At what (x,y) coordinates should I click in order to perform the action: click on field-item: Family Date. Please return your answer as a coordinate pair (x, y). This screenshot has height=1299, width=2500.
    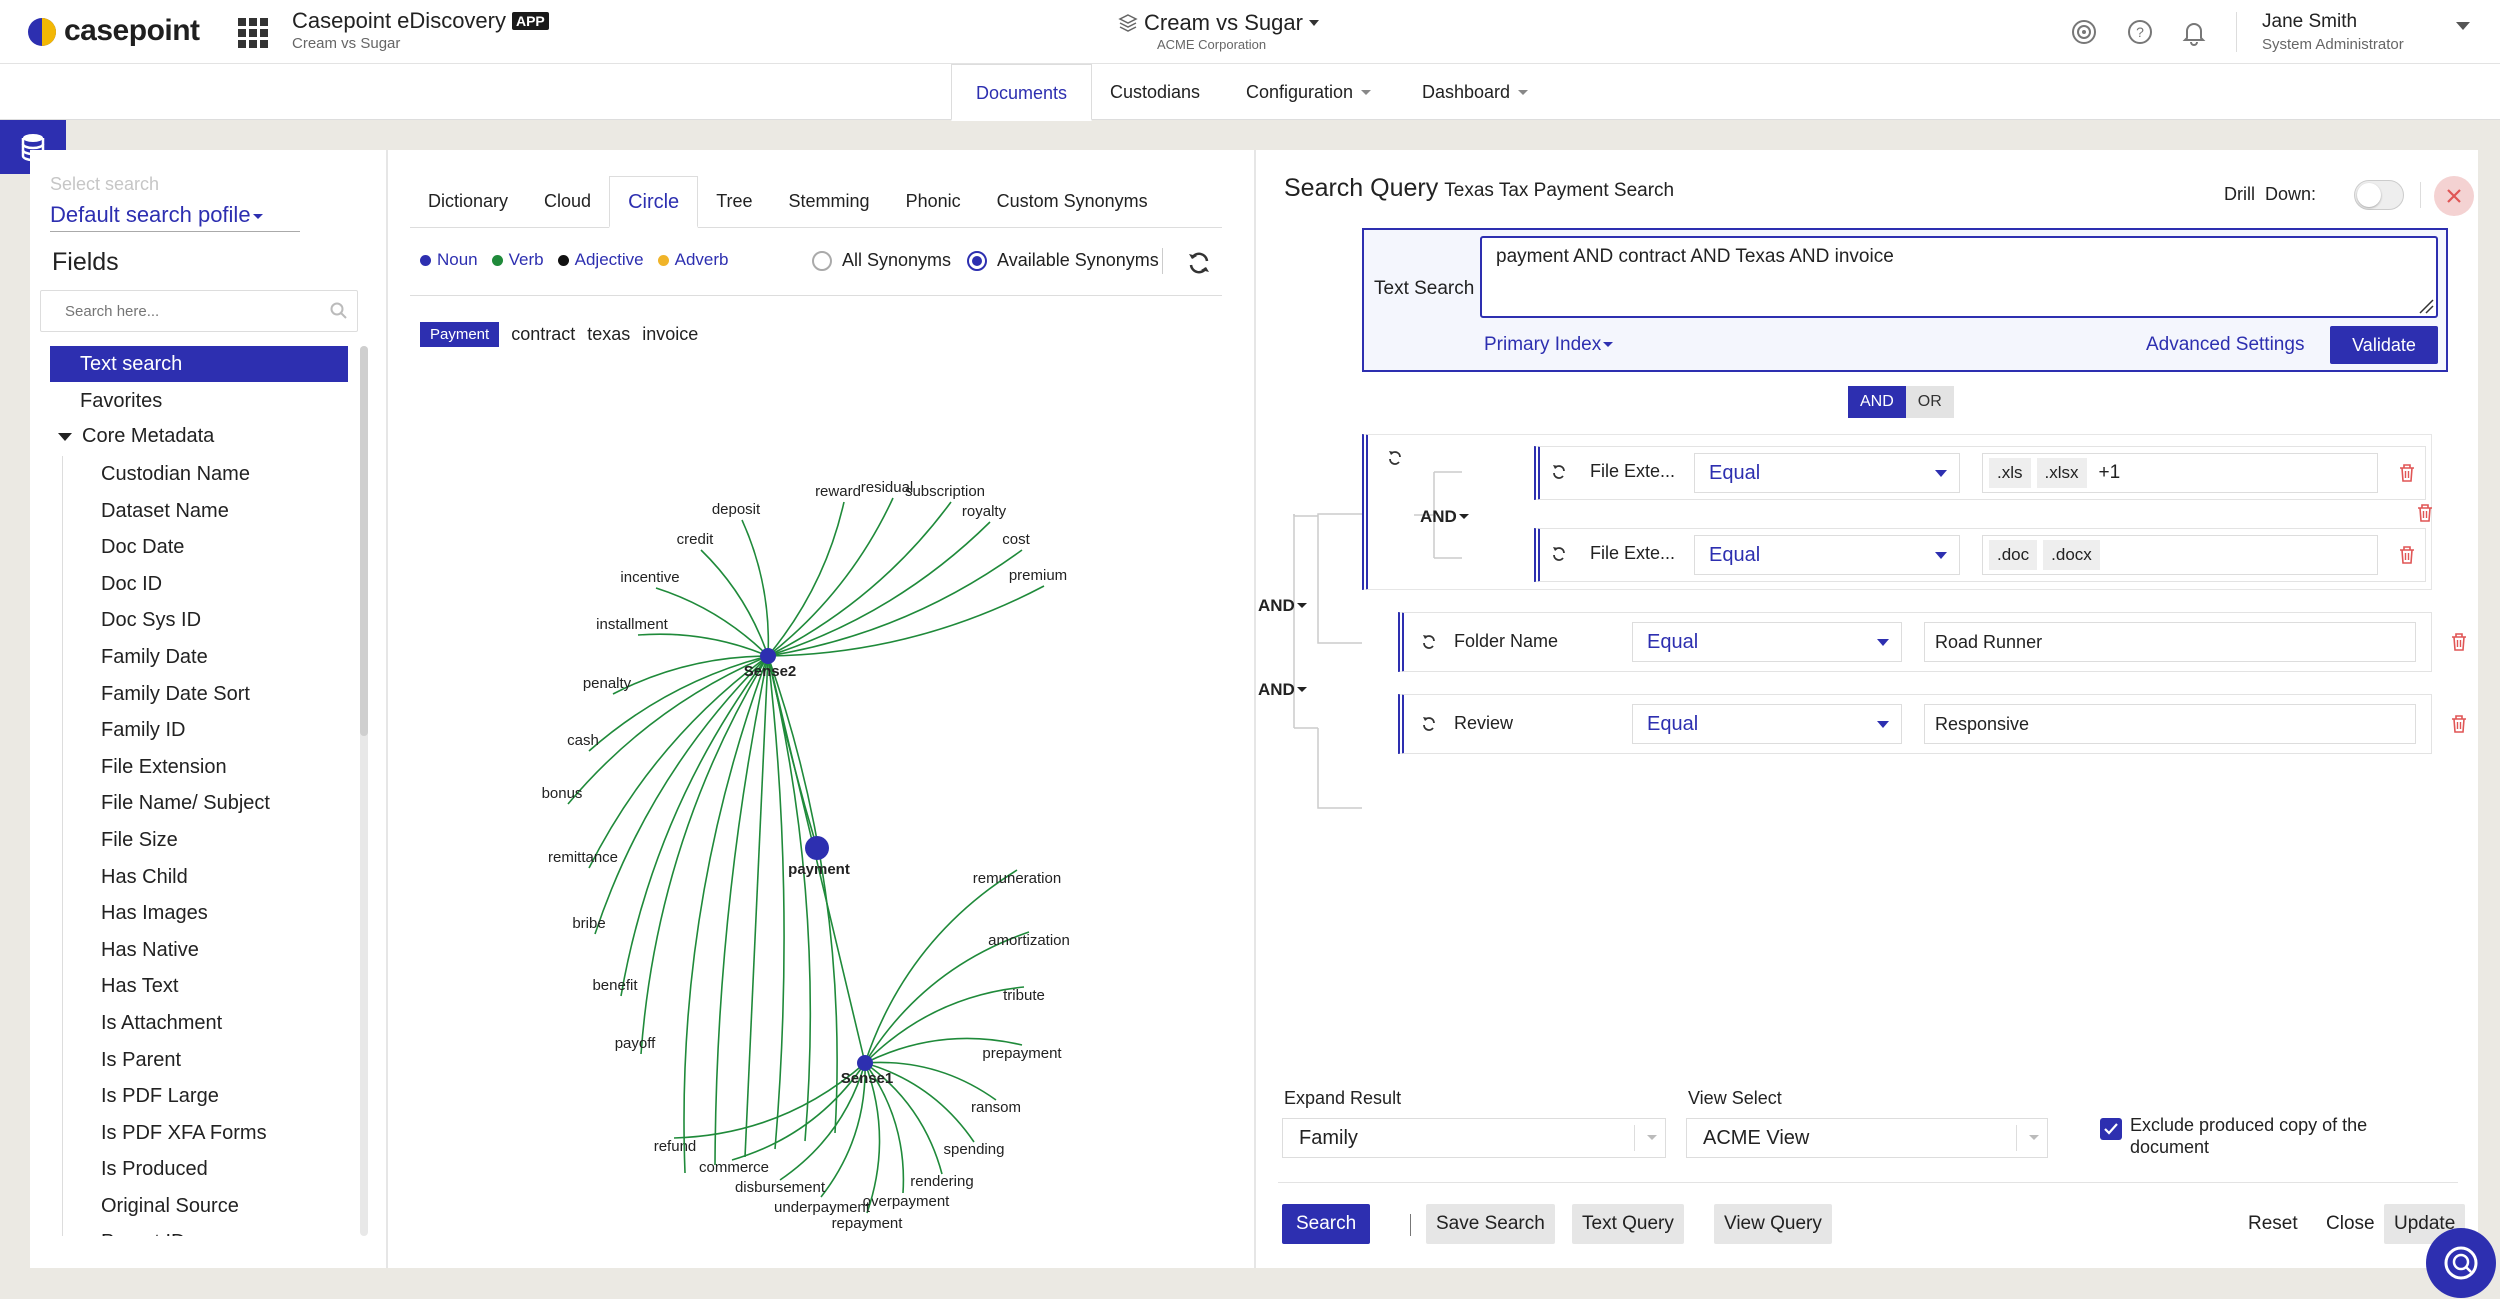
    Looking at the image, I should click on (202, 657).